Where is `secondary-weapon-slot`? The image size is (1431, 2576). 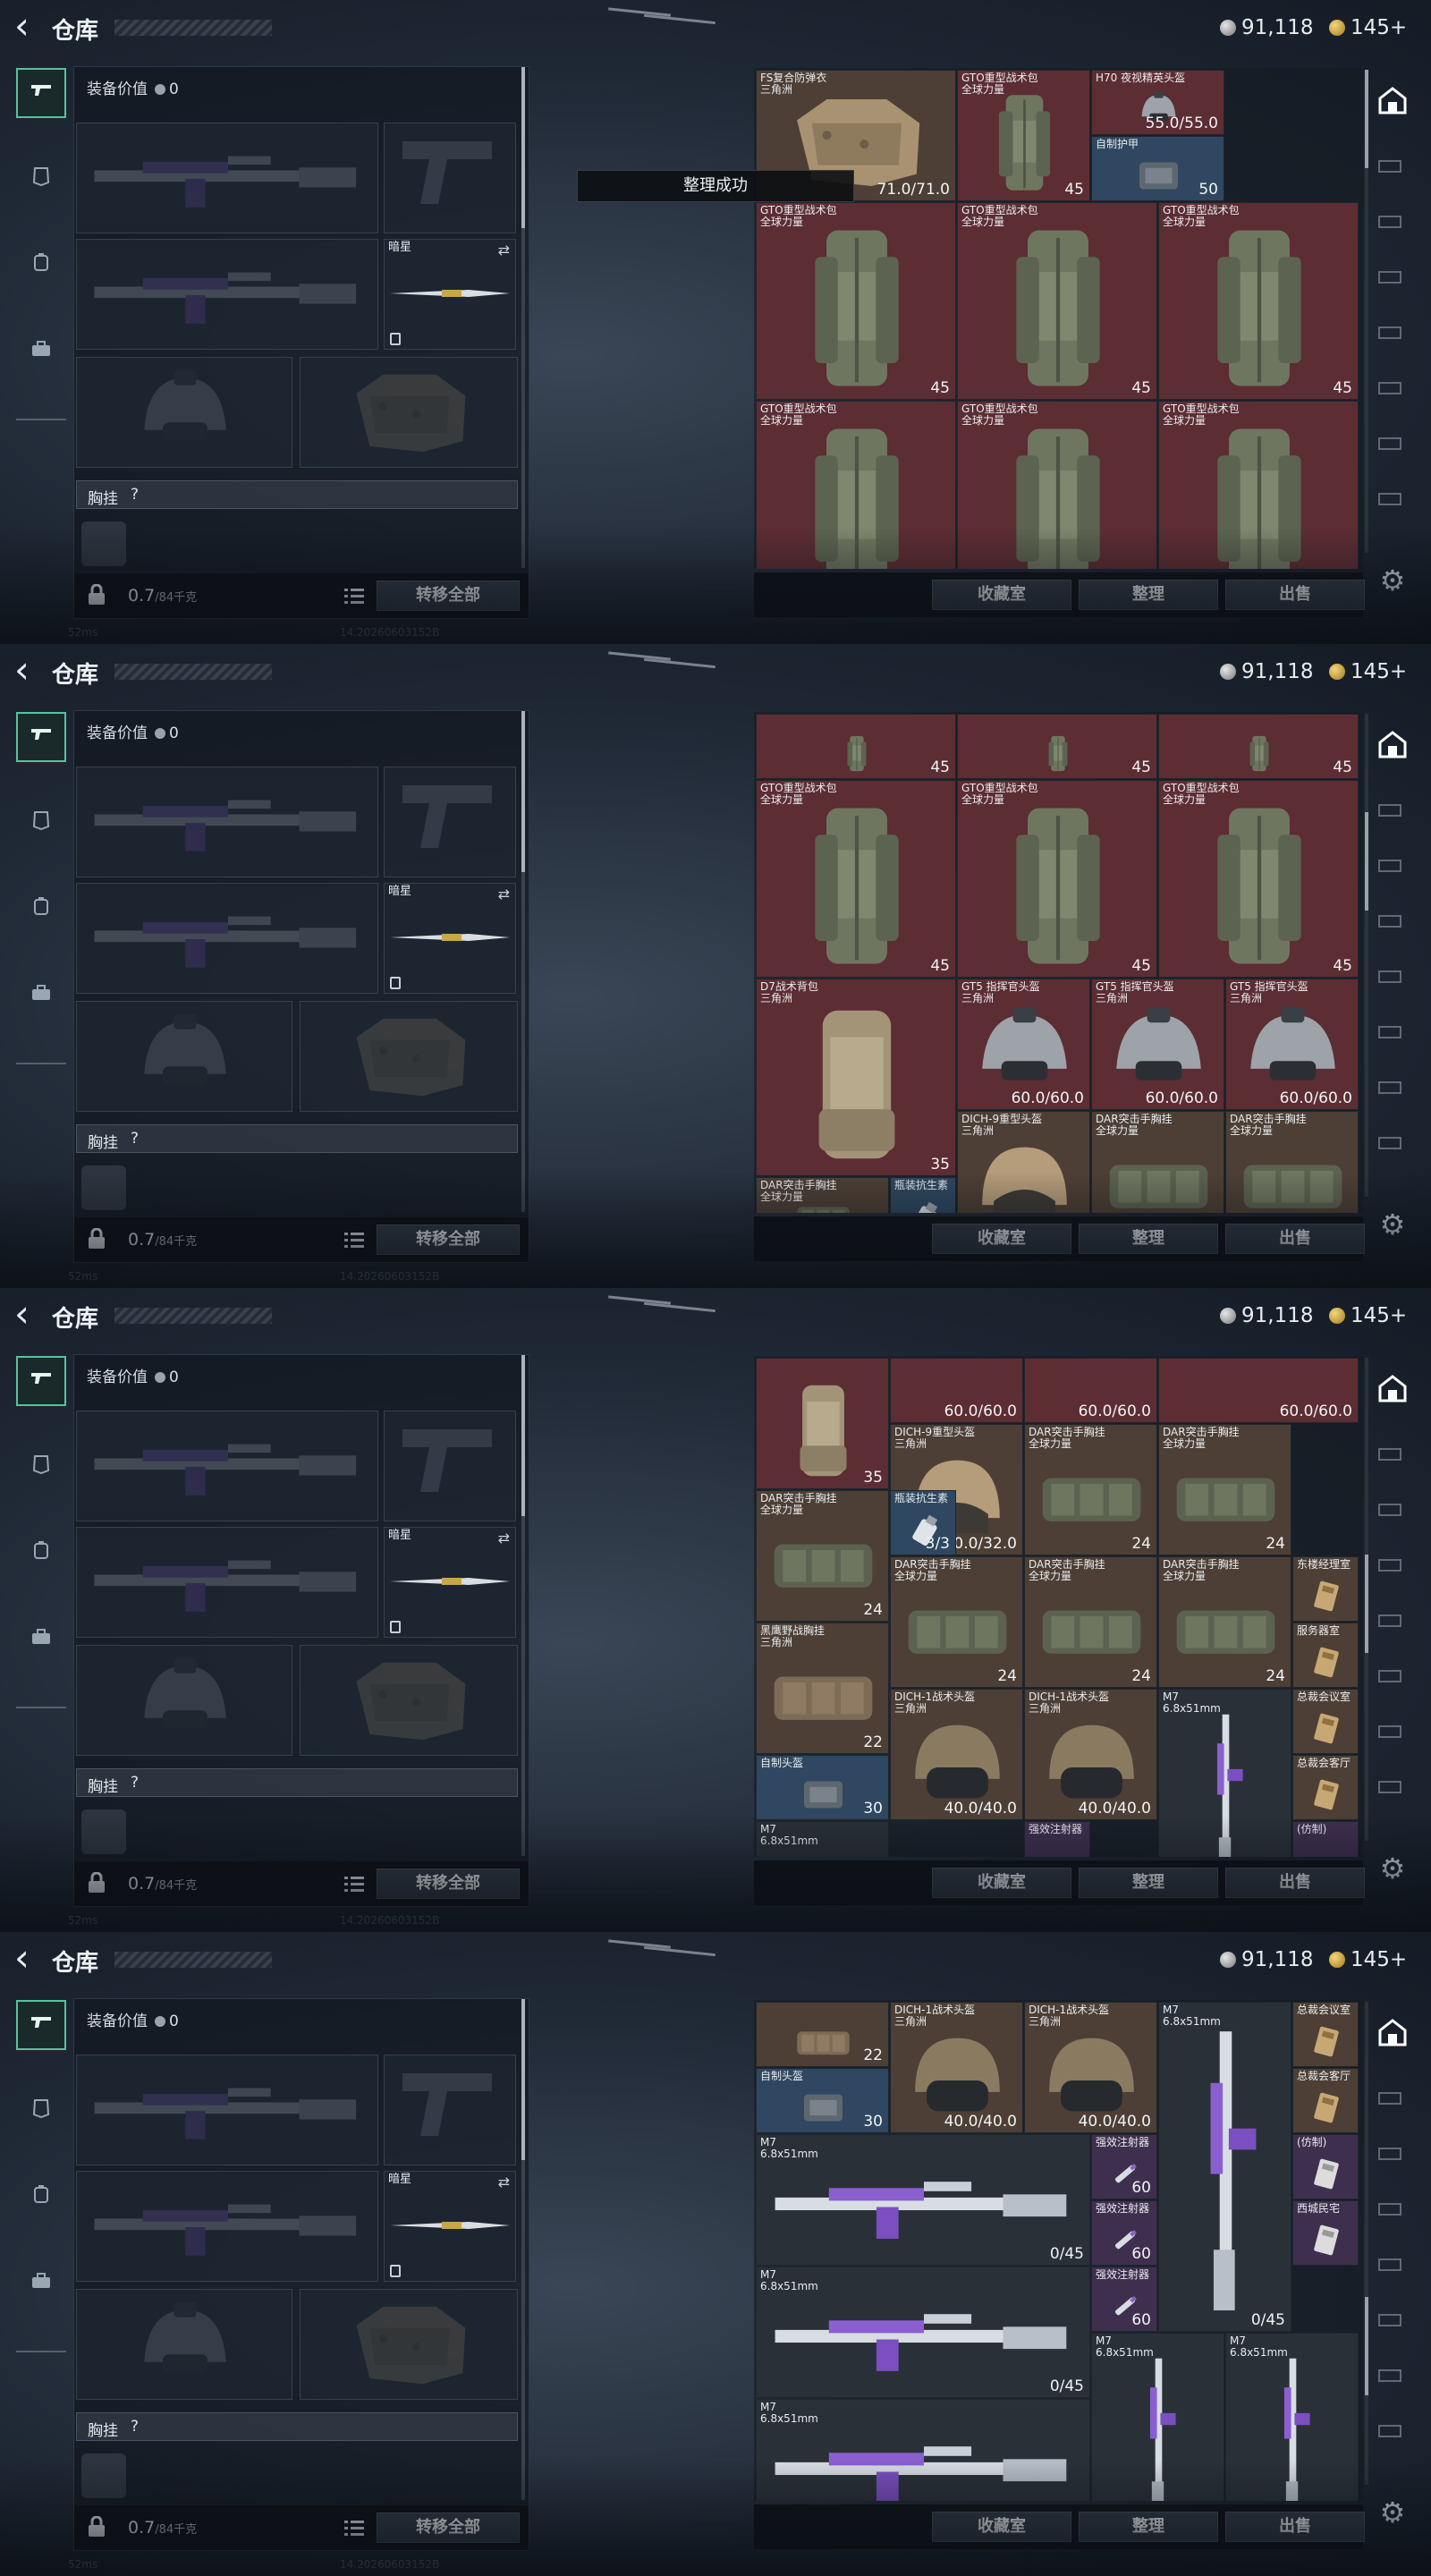
secondary-weapon-slot is located at coordinates (227, 1582).